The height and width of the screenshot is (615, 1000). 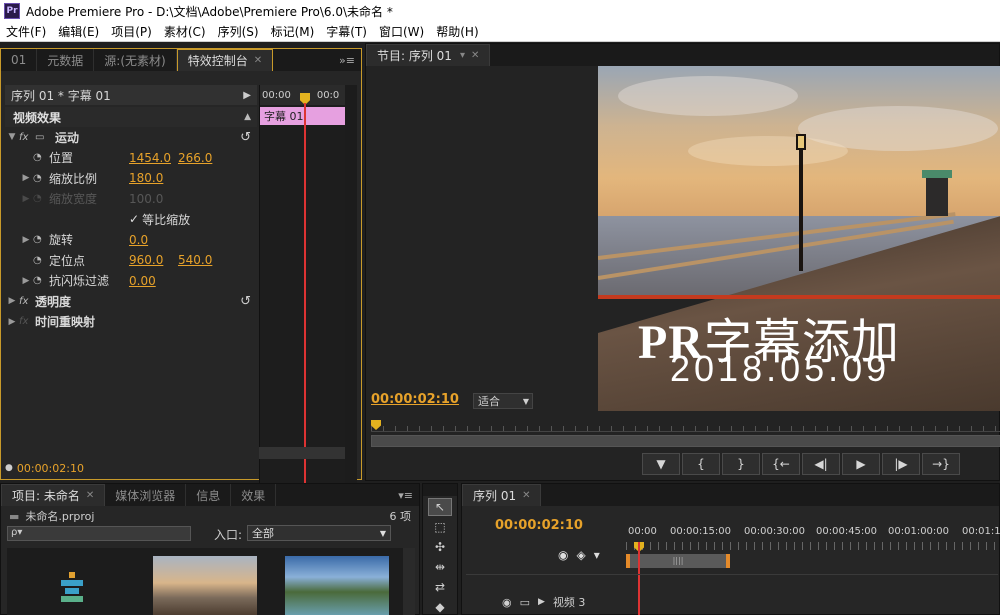 I want to click on menu-file: 文件(F), so click(x=26, y=31).